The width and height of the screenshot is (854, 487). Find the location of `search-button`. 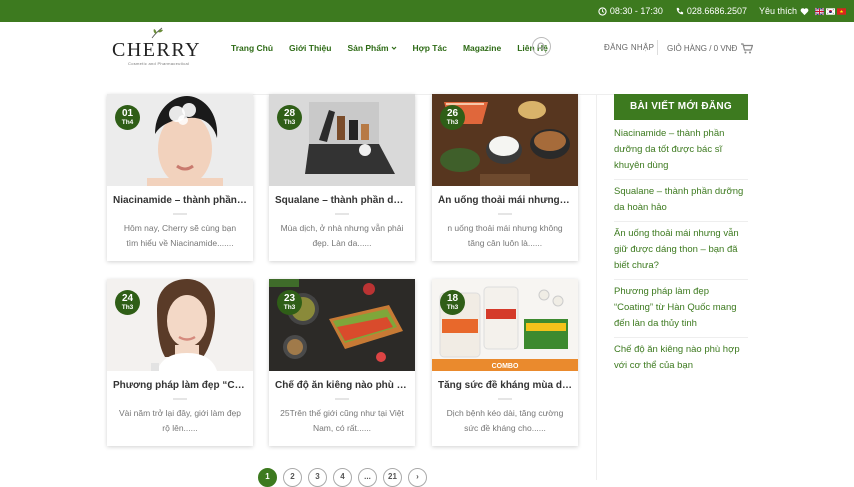

search-button is located at coordinates (541, 46).